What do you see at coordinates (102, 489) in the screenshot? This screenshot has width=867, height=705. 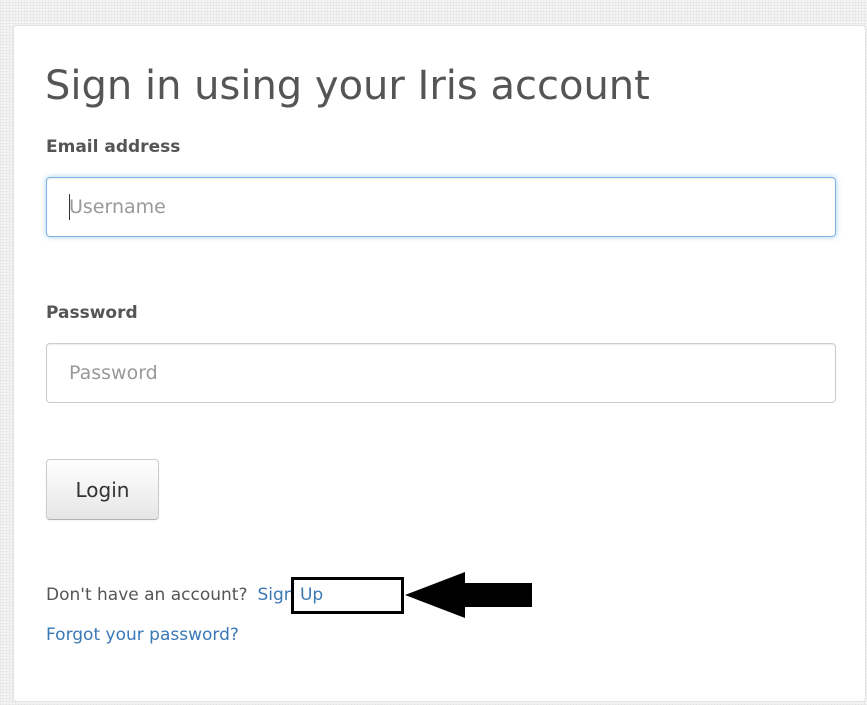 I see `login-button: Login` at bounding box center [102, 489].